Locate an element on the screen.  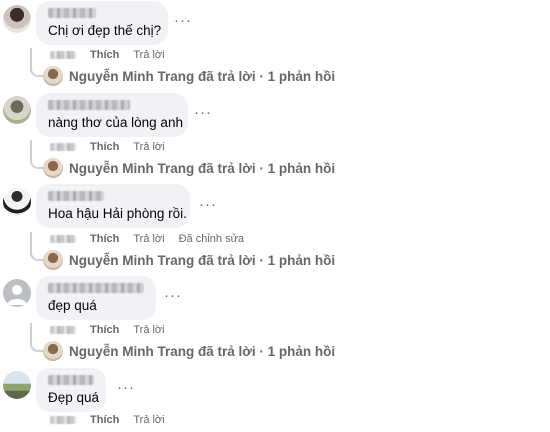
comment-text: nàng thơ của lòng anh is located at coordinates (115, 122).